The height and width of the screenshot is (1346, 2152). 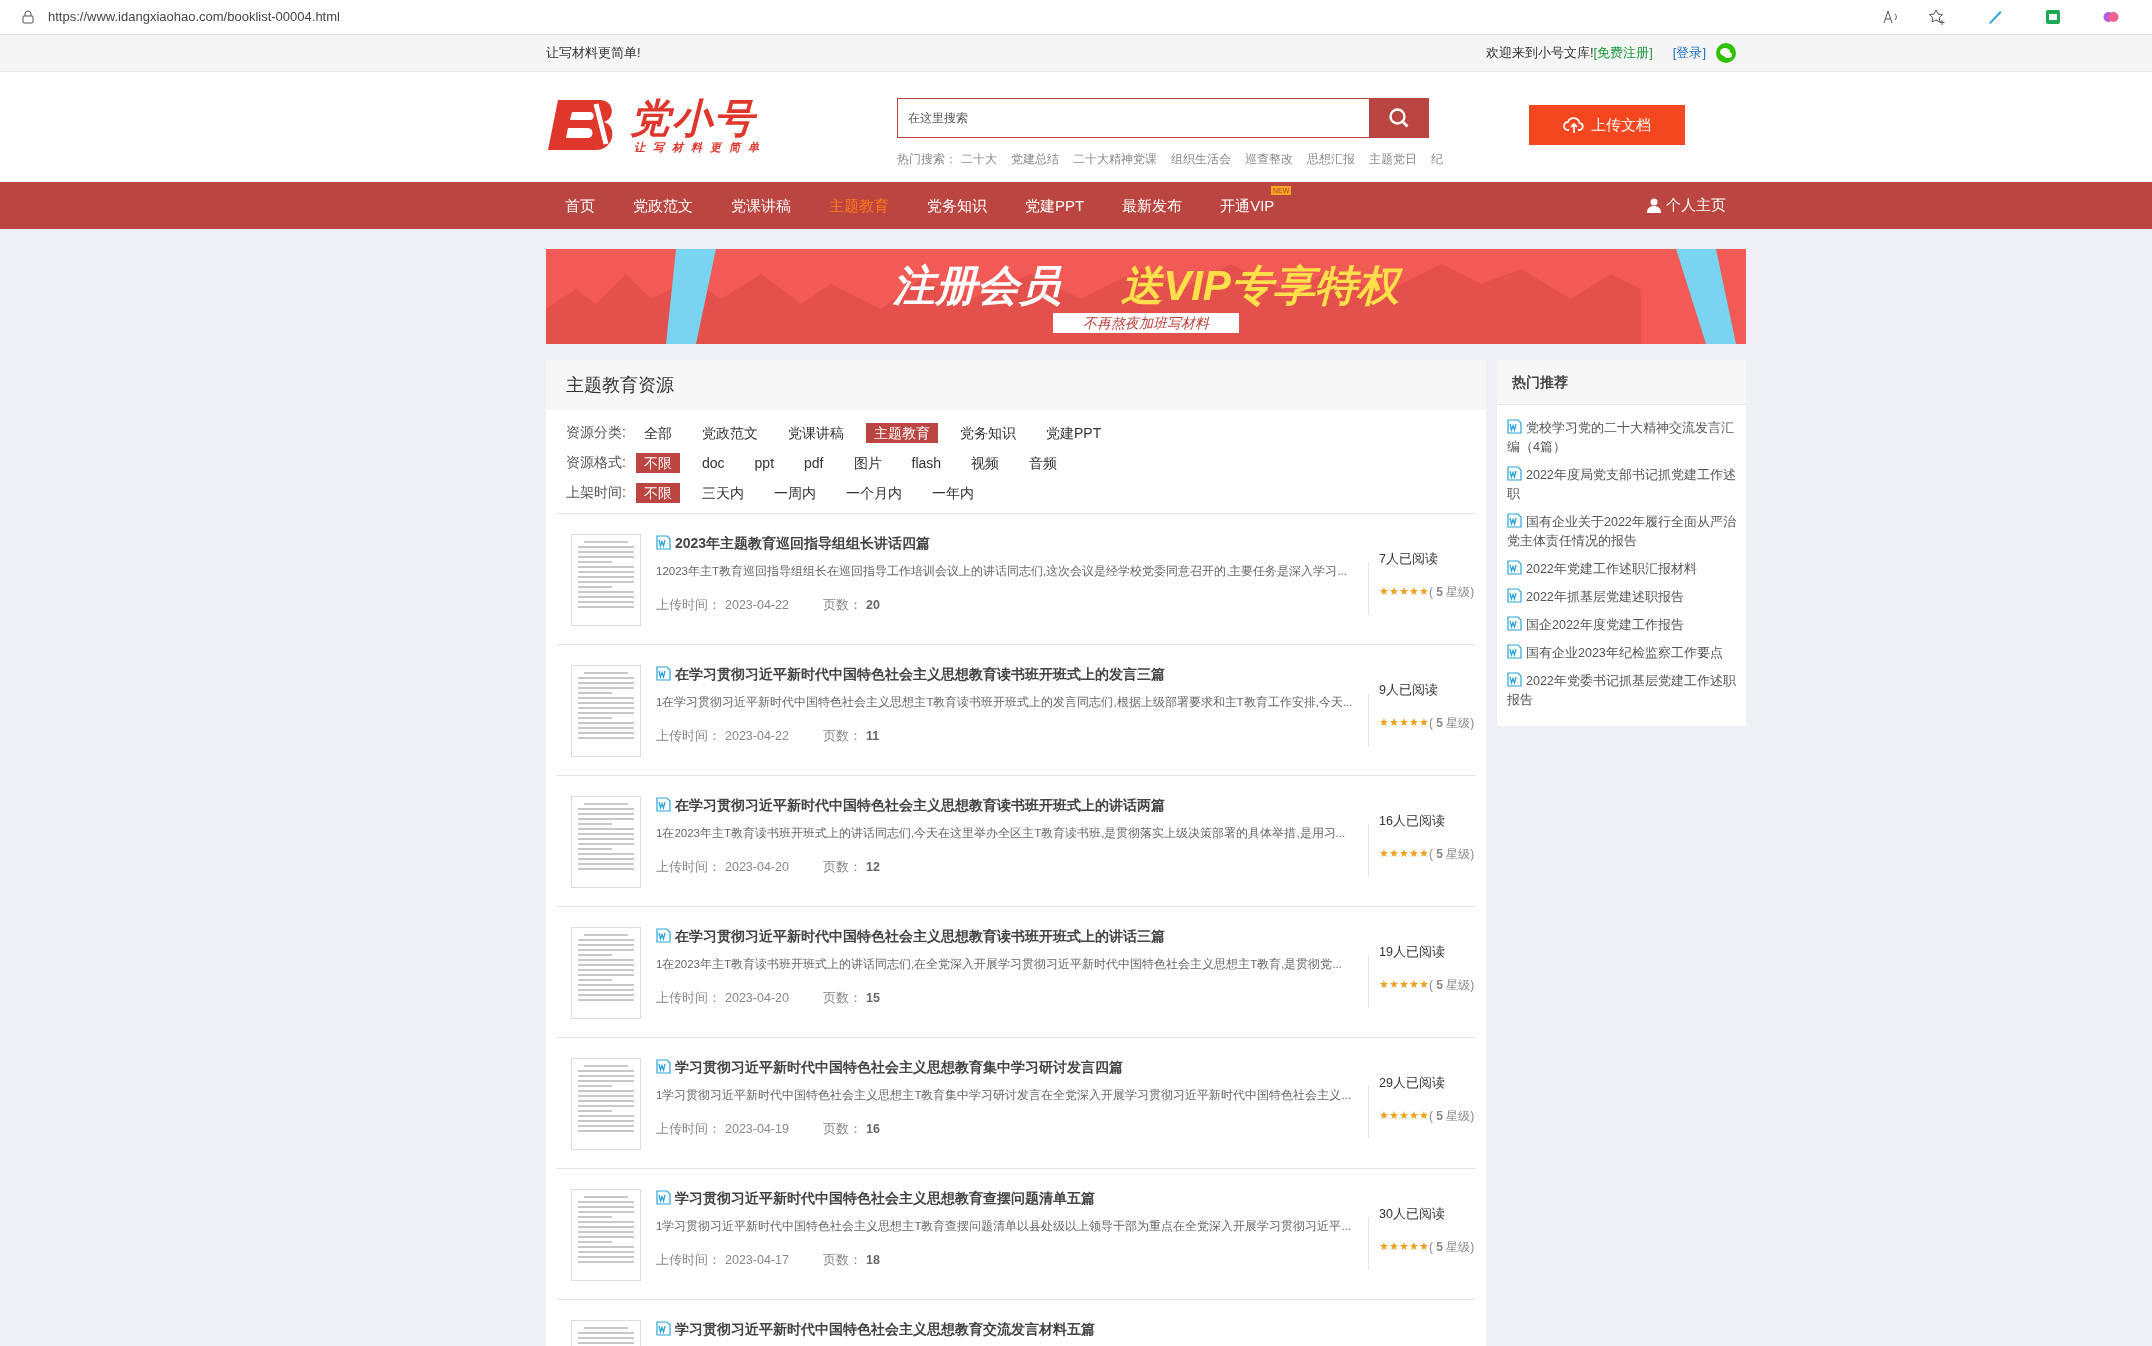 I want to click on hot-search-link: 巡查整改, so click(x=1269, y=159).